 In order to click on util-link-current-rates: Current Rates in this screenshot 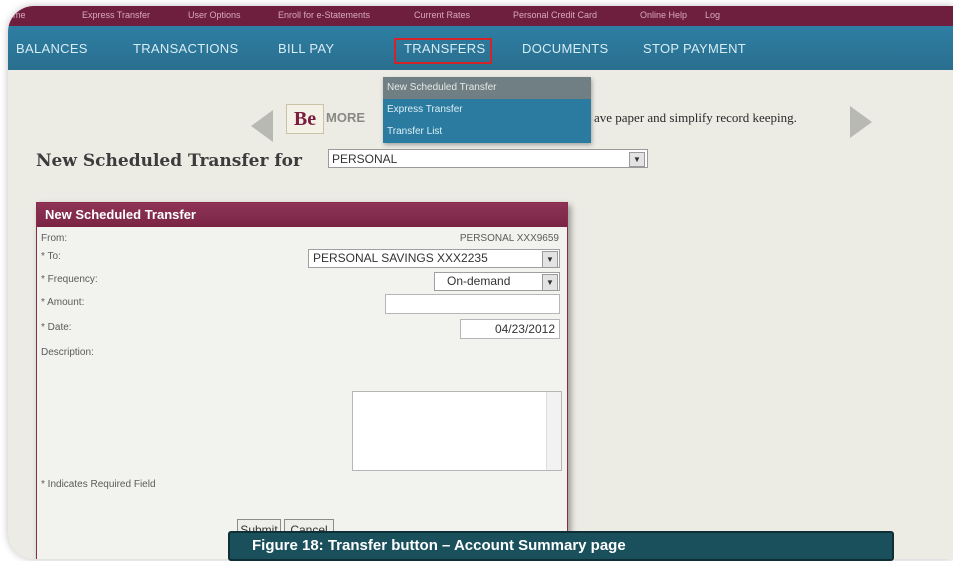, I will do `click(442, 15)`.